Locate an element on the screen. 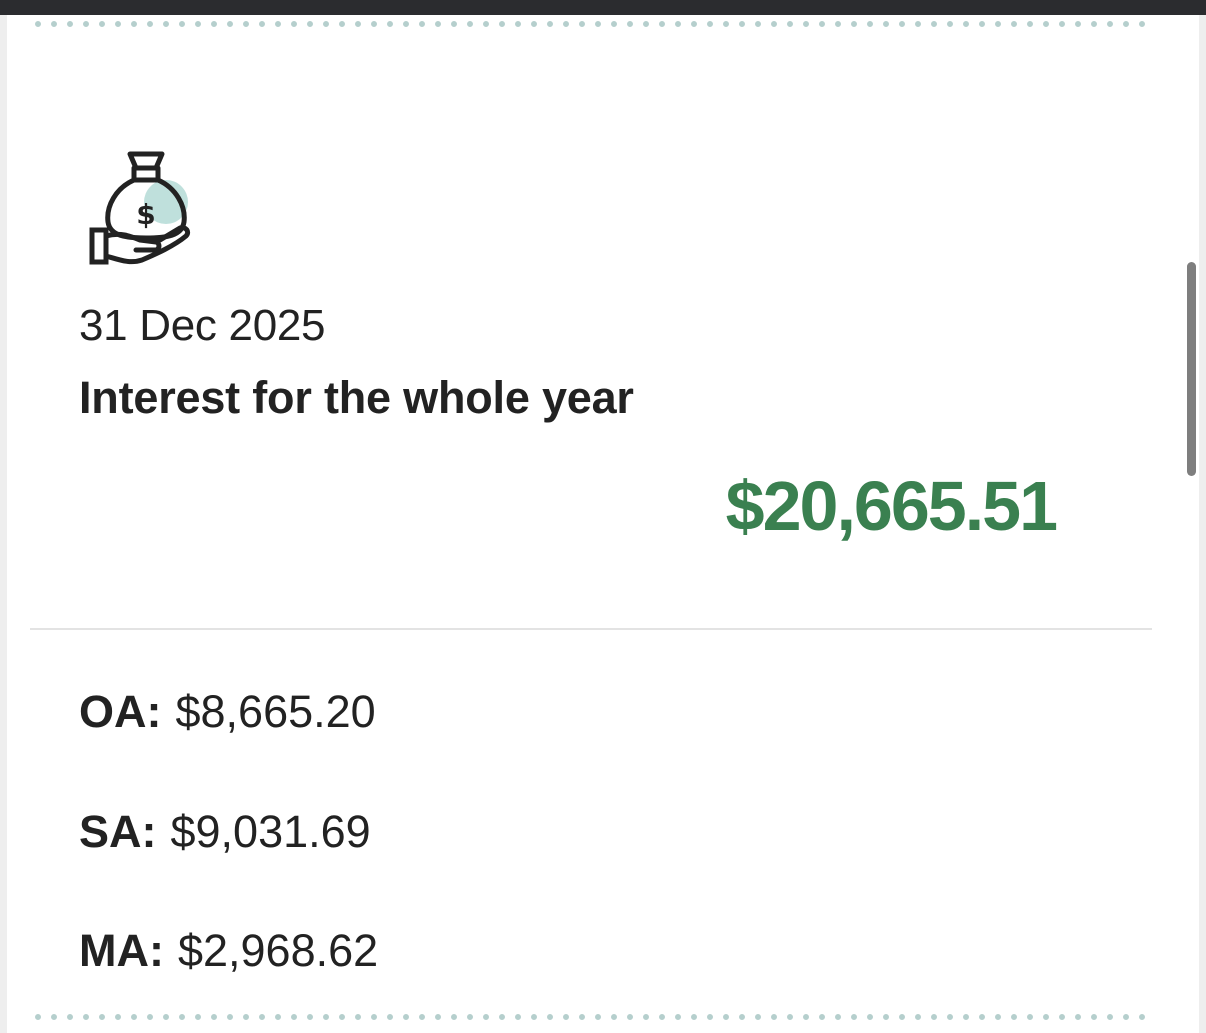 The width and height of the screenshot is (1206, 1033). interest-total-amount: $20,665.51 is located at coordinates (891, 506).